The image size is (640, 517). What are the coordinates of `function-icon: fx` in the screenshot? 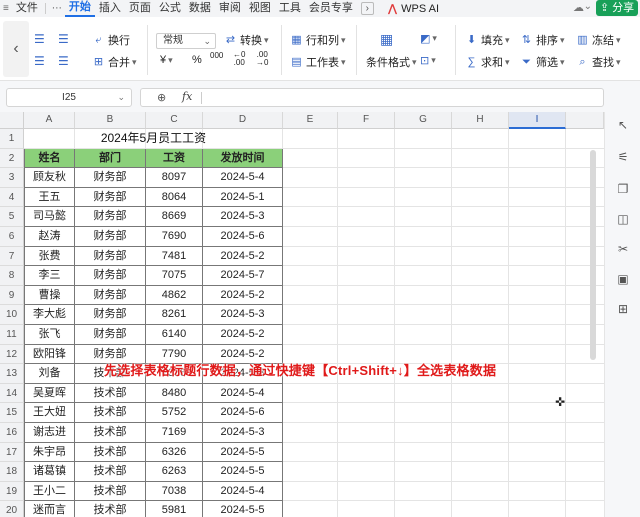 It's located at (187, 96).